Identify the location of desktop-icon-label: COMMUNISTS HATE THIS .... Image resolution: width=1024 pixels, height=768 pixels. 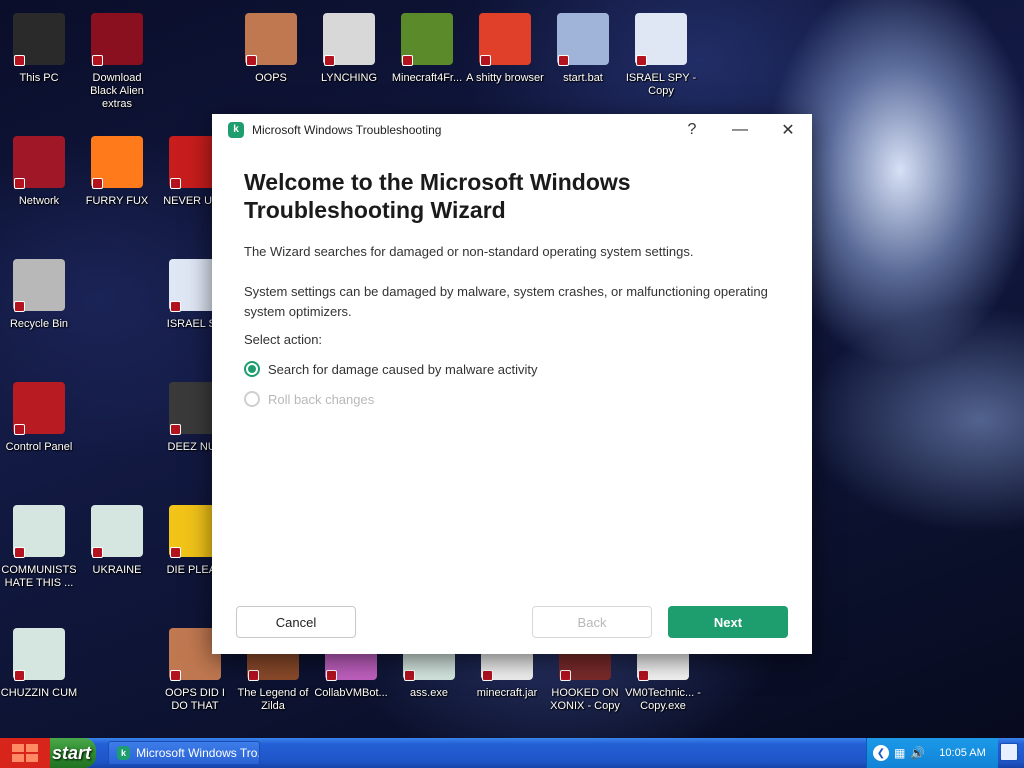
(39, 576).